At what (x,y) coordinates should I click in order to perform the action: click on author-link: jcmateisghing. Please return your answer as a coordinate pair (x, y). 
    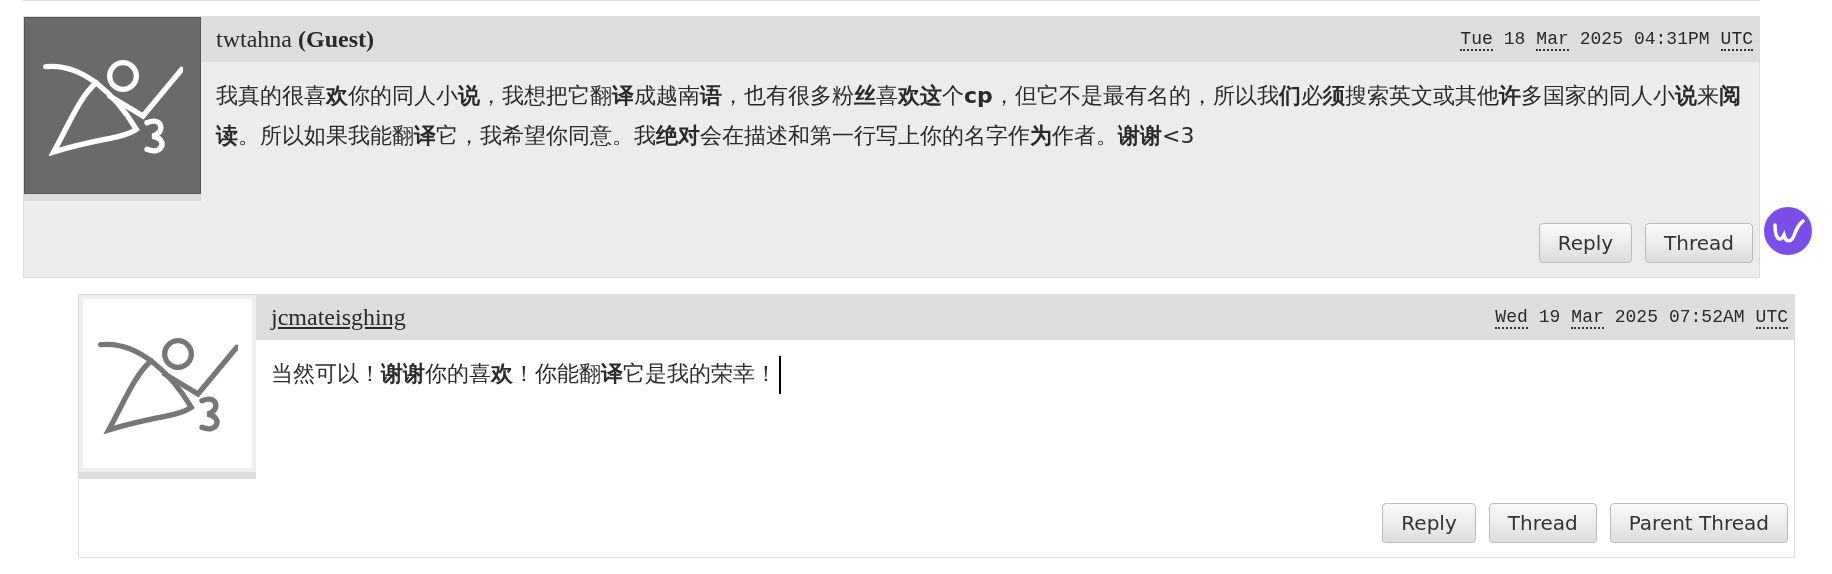
    Looking at the image, I should click on (338, 317).